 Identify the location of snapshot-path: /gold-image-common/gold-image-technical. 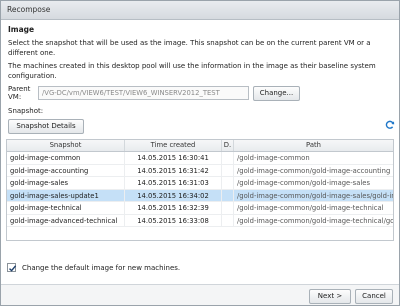
(310, 208).